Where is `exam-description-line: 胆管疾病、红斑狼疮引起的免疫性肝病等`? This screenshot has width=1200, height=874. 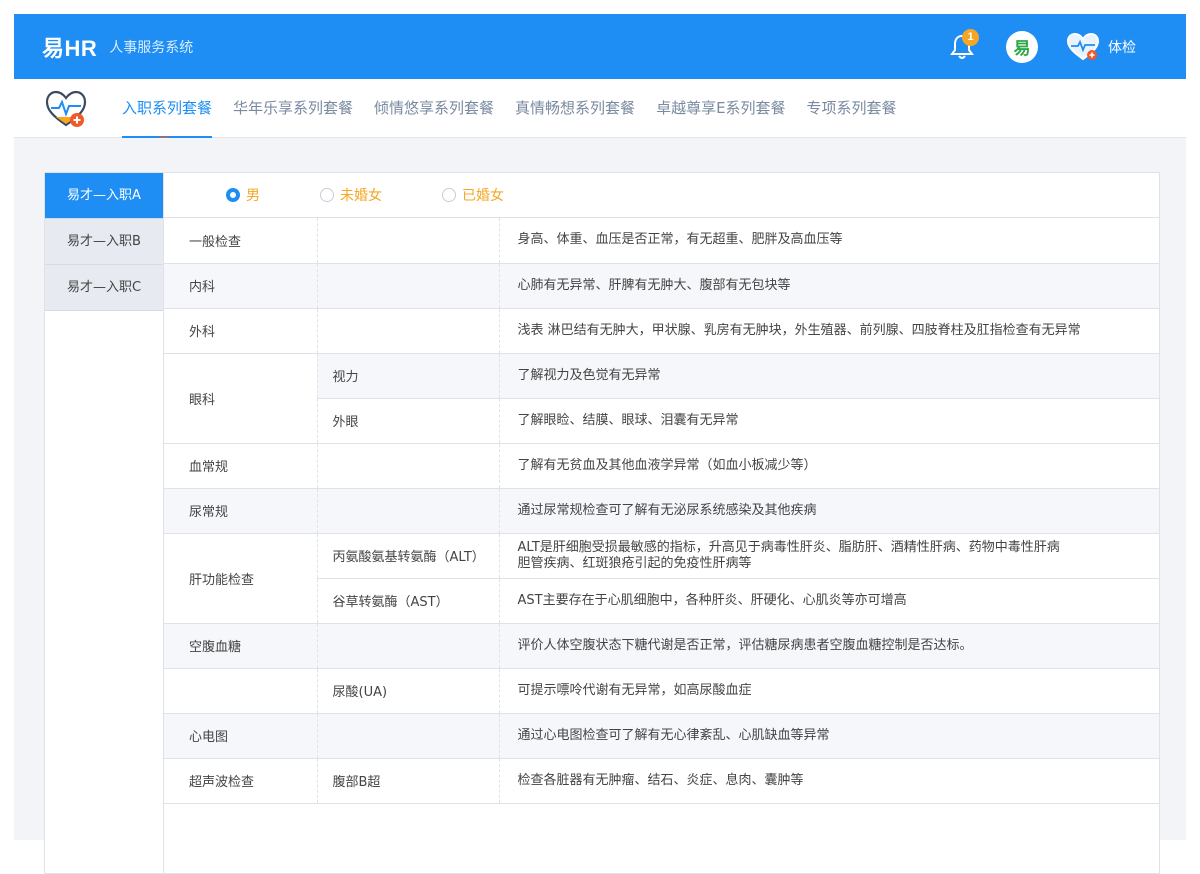 exam-description-line: 胆管疾病、红斑狼疮引起的免疫性肝病等 is located at coordinates (634, 563).